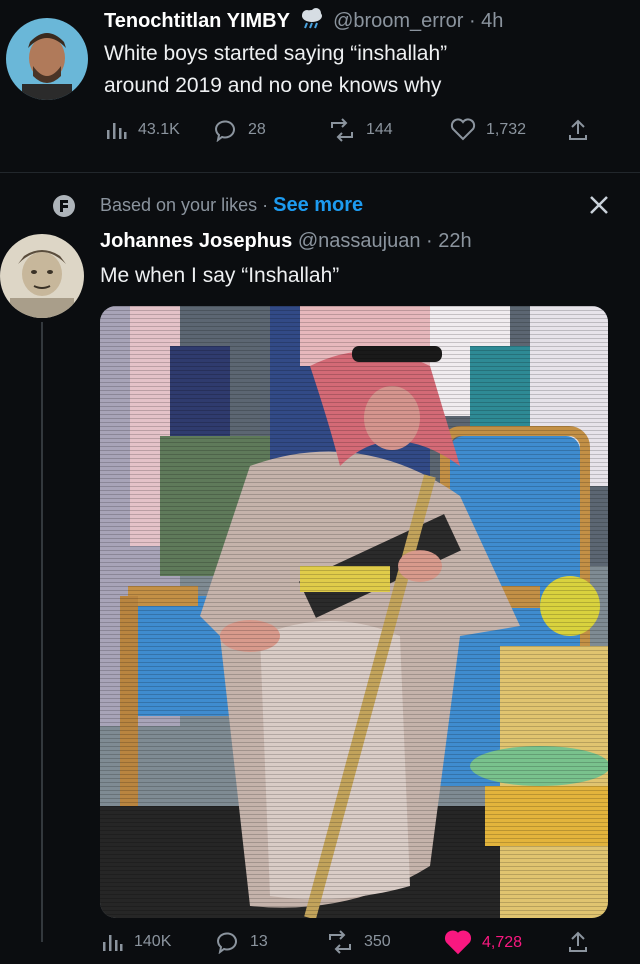 The height and width of the screenshot is (964, 640). I want to click on handle: @nassaujuan, so click(359, 241).